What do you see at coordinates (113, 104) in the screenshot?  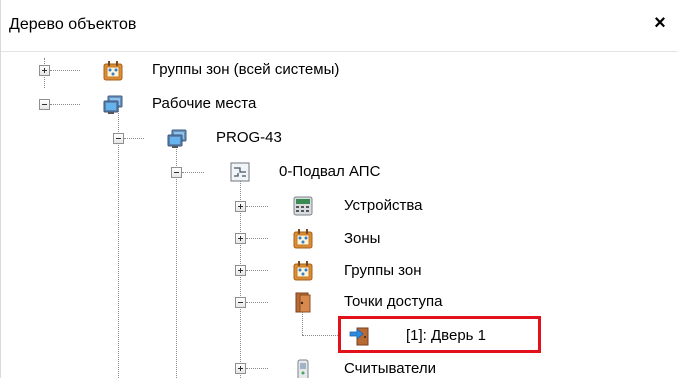 I see `workstations-icon` at bounding box center [113, 104].